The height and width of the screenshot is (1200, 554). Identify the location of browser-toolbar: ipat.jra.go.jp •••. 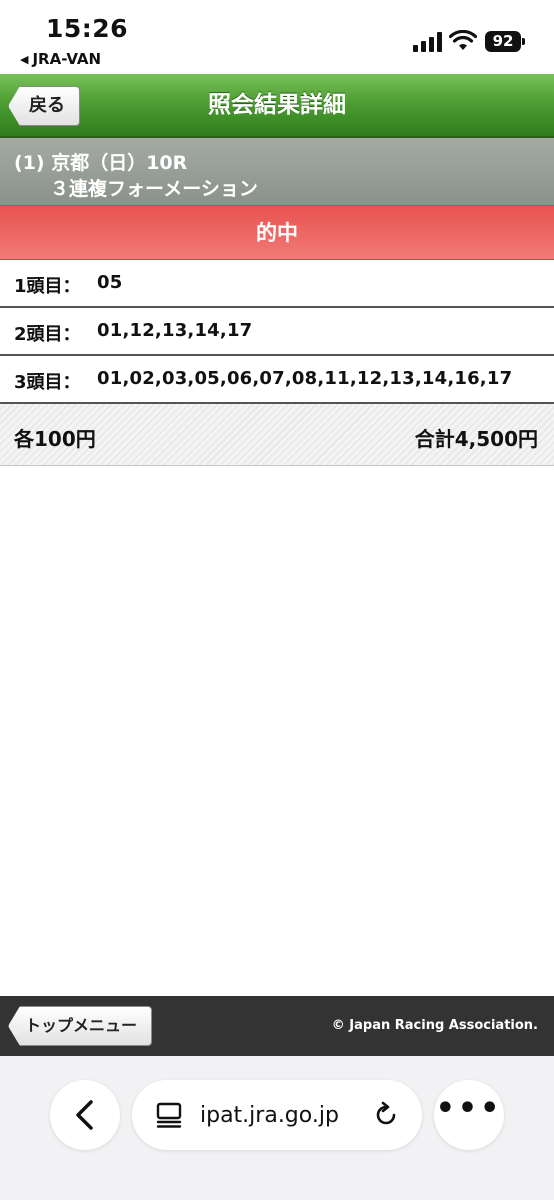
(277, 1128).